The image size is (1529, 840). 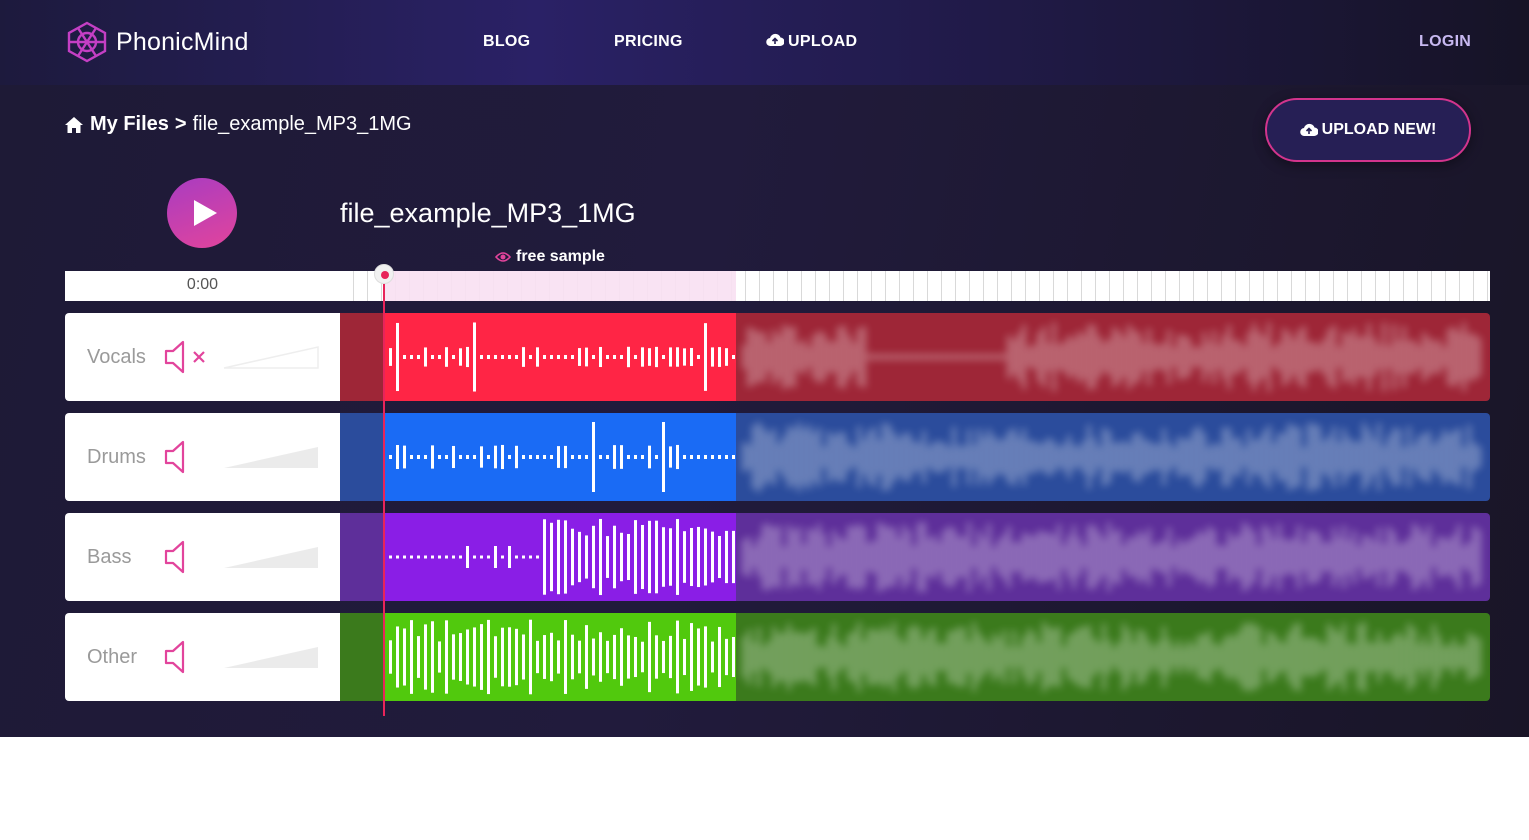 I want to click on upload-new-button: UPLOAD NEW!, so click(x=1368, y=130).